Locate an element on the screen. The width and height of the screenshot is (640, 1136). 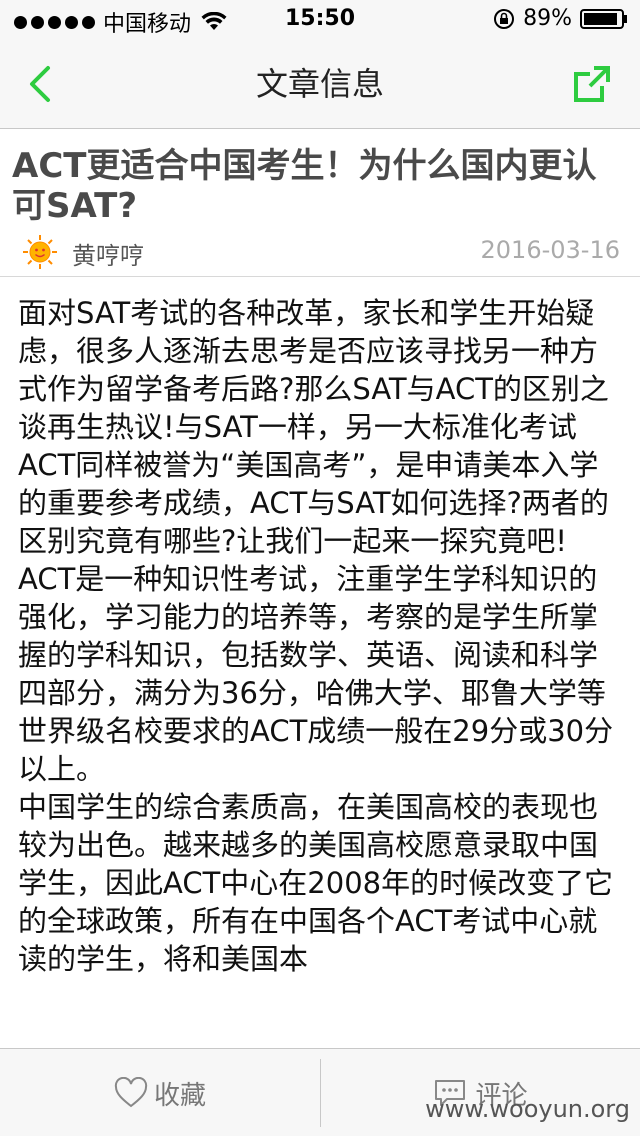
rotation-lock-icon is located at coordinates (504, 18).